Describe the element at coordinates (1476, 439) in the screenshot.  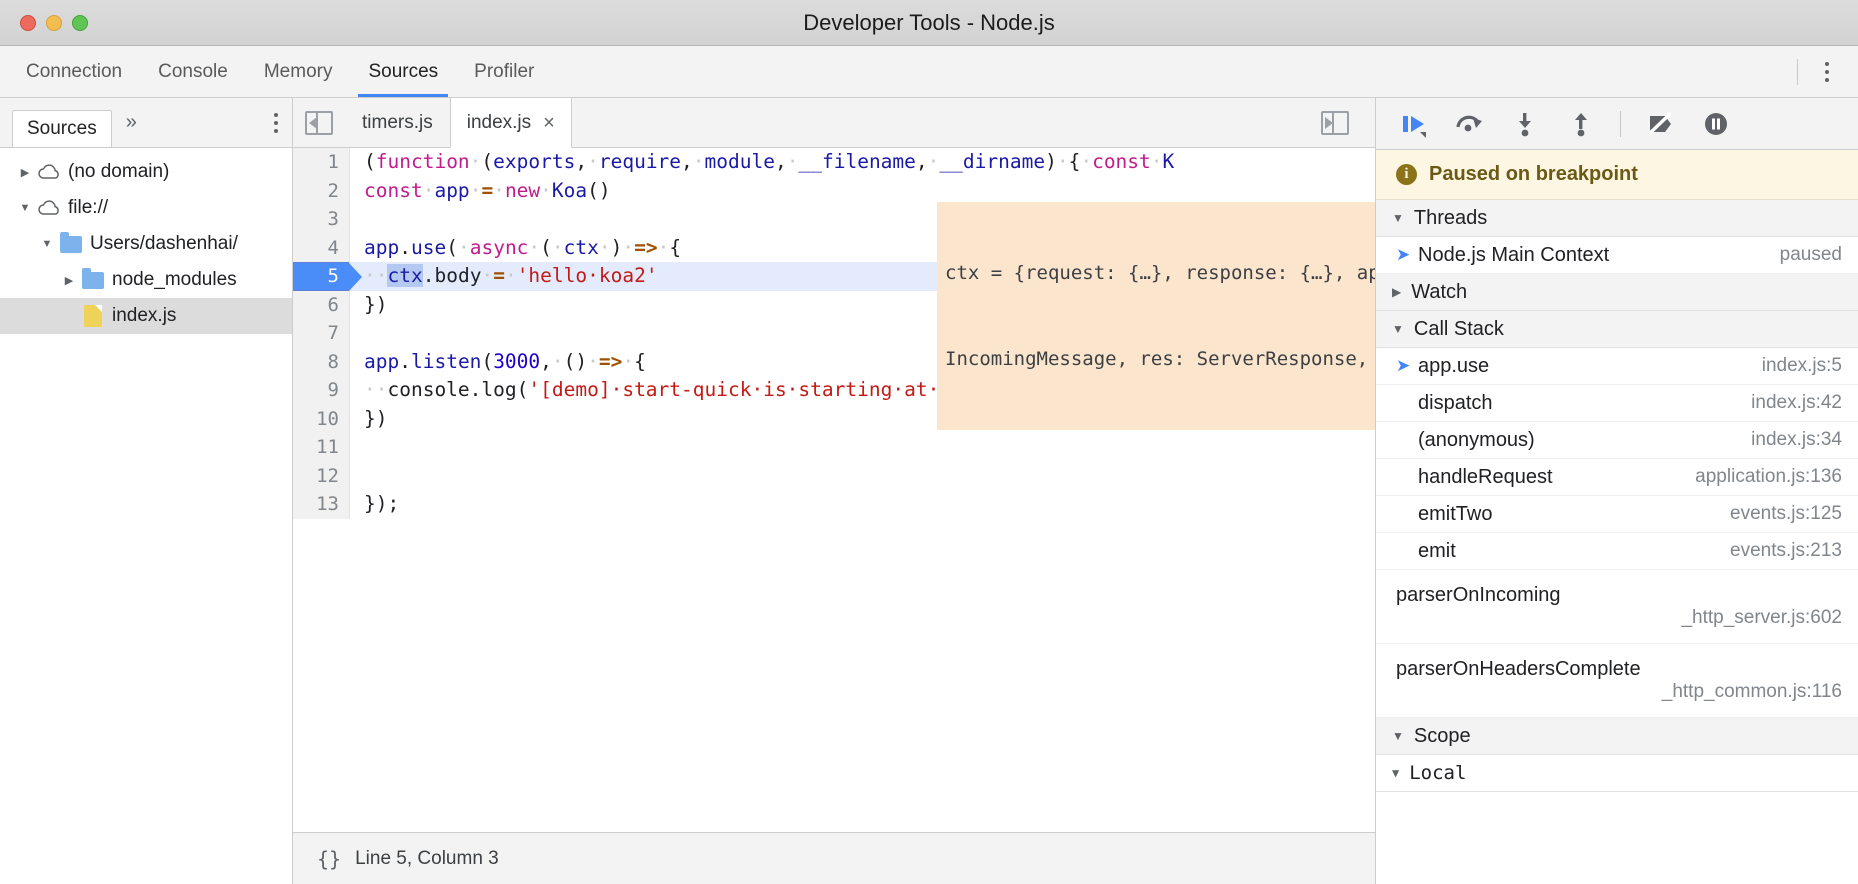
I see `frame-name: (anonymous)` at that location.